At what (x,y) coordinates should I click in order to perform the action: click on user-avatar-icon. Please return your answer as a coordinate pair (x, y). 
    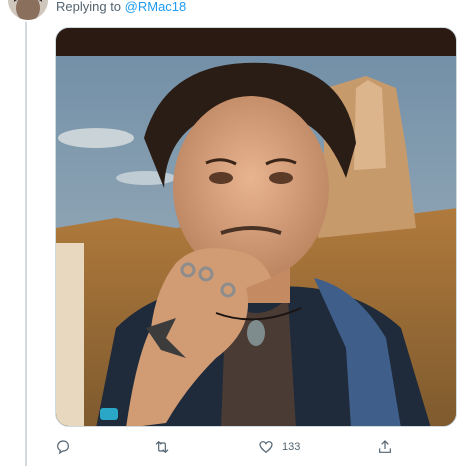
    Looking at the image, I should click on (28, 10).